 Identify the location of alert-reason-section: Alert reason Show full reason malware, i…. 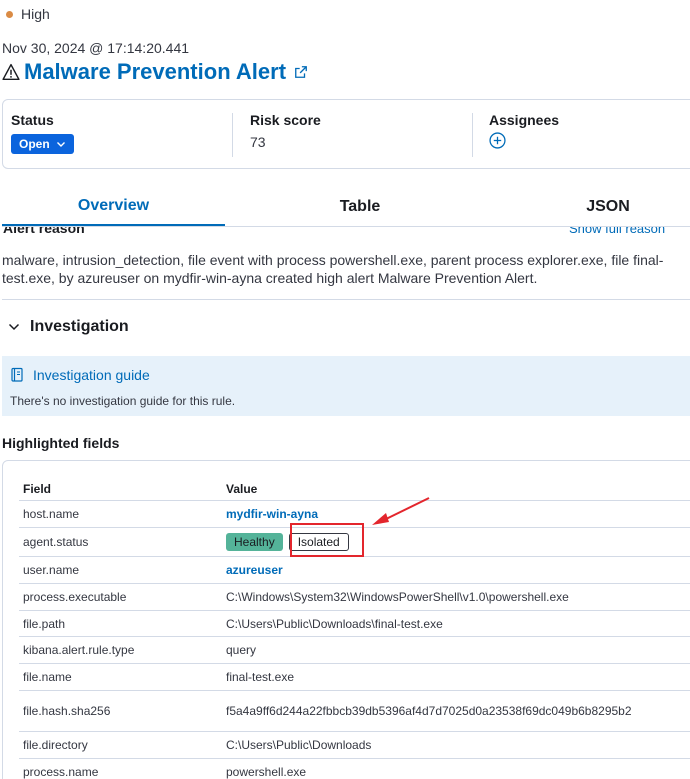
(345, 263).